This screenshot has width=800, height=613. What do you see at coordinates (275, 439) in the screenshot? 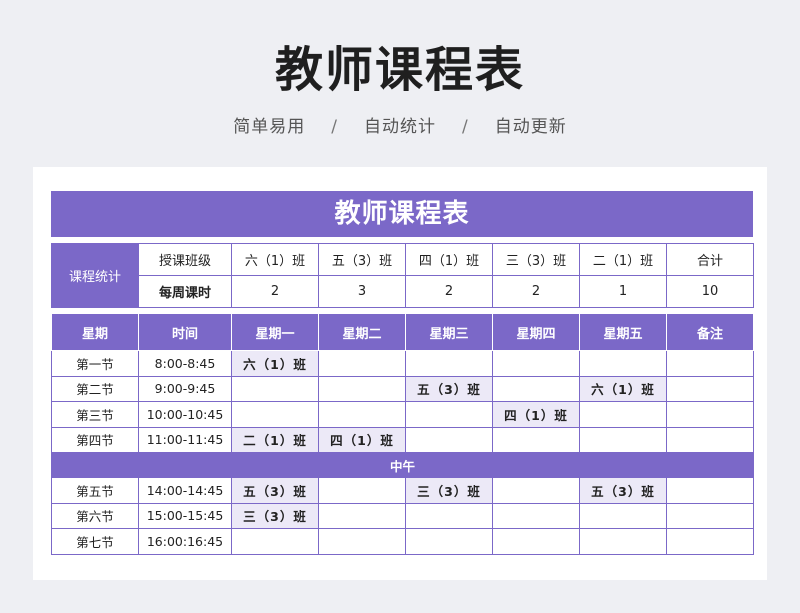
I see `class-cell: 二（1）班` at bounding box center [275, 439].